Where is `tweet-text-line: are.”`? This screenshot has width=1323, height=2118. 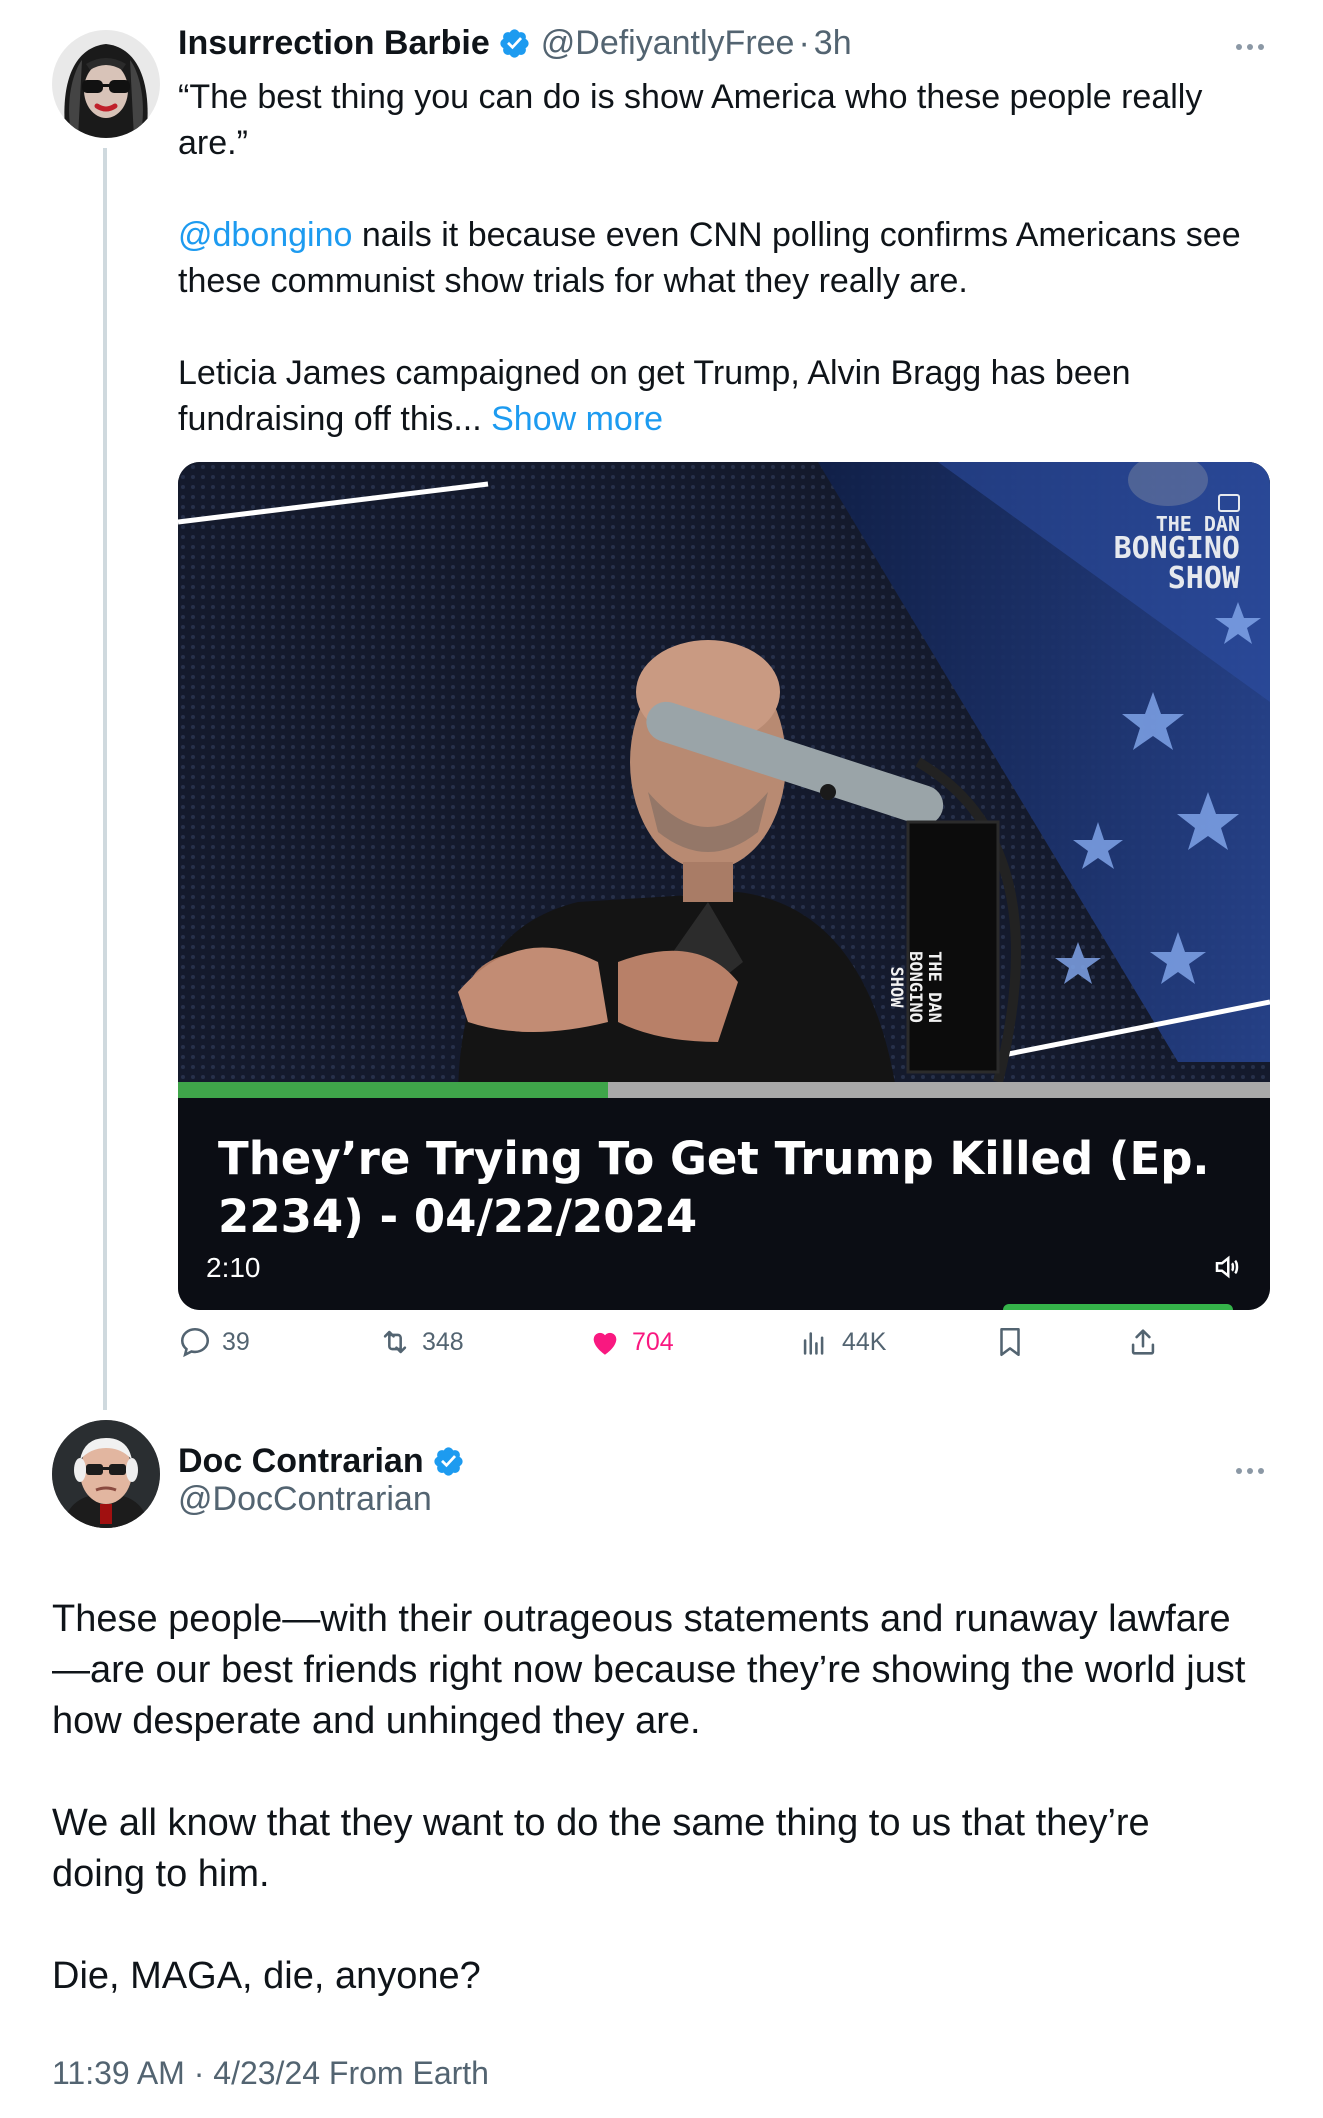
tweet-text-line: are.” is located at coordinates (213, 143).